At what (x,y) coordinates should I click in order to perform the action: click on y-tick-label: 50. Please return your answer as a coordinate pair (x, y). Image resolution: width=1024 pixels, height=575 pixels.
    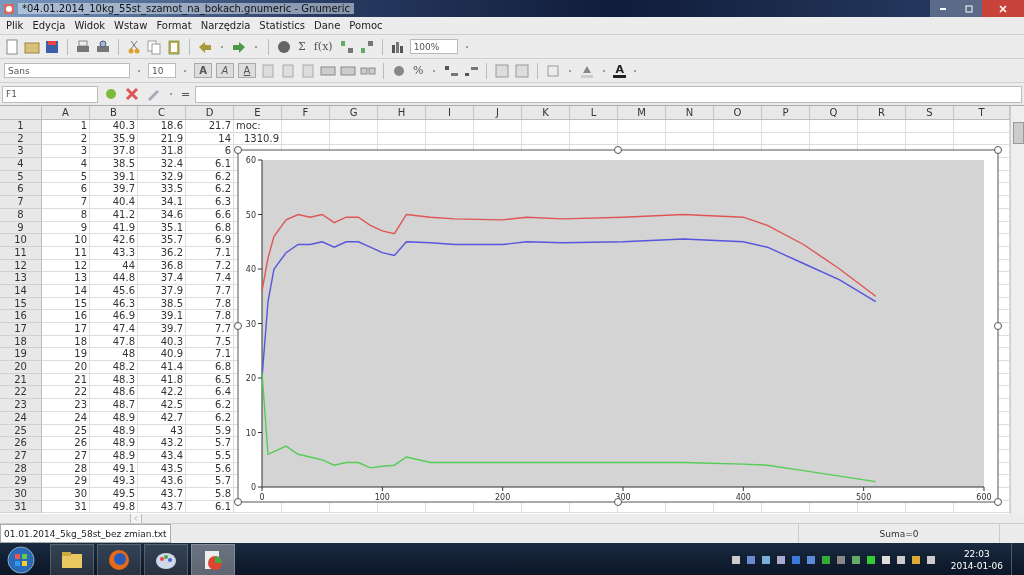
    Looking at the image, I should click on (250, 215).